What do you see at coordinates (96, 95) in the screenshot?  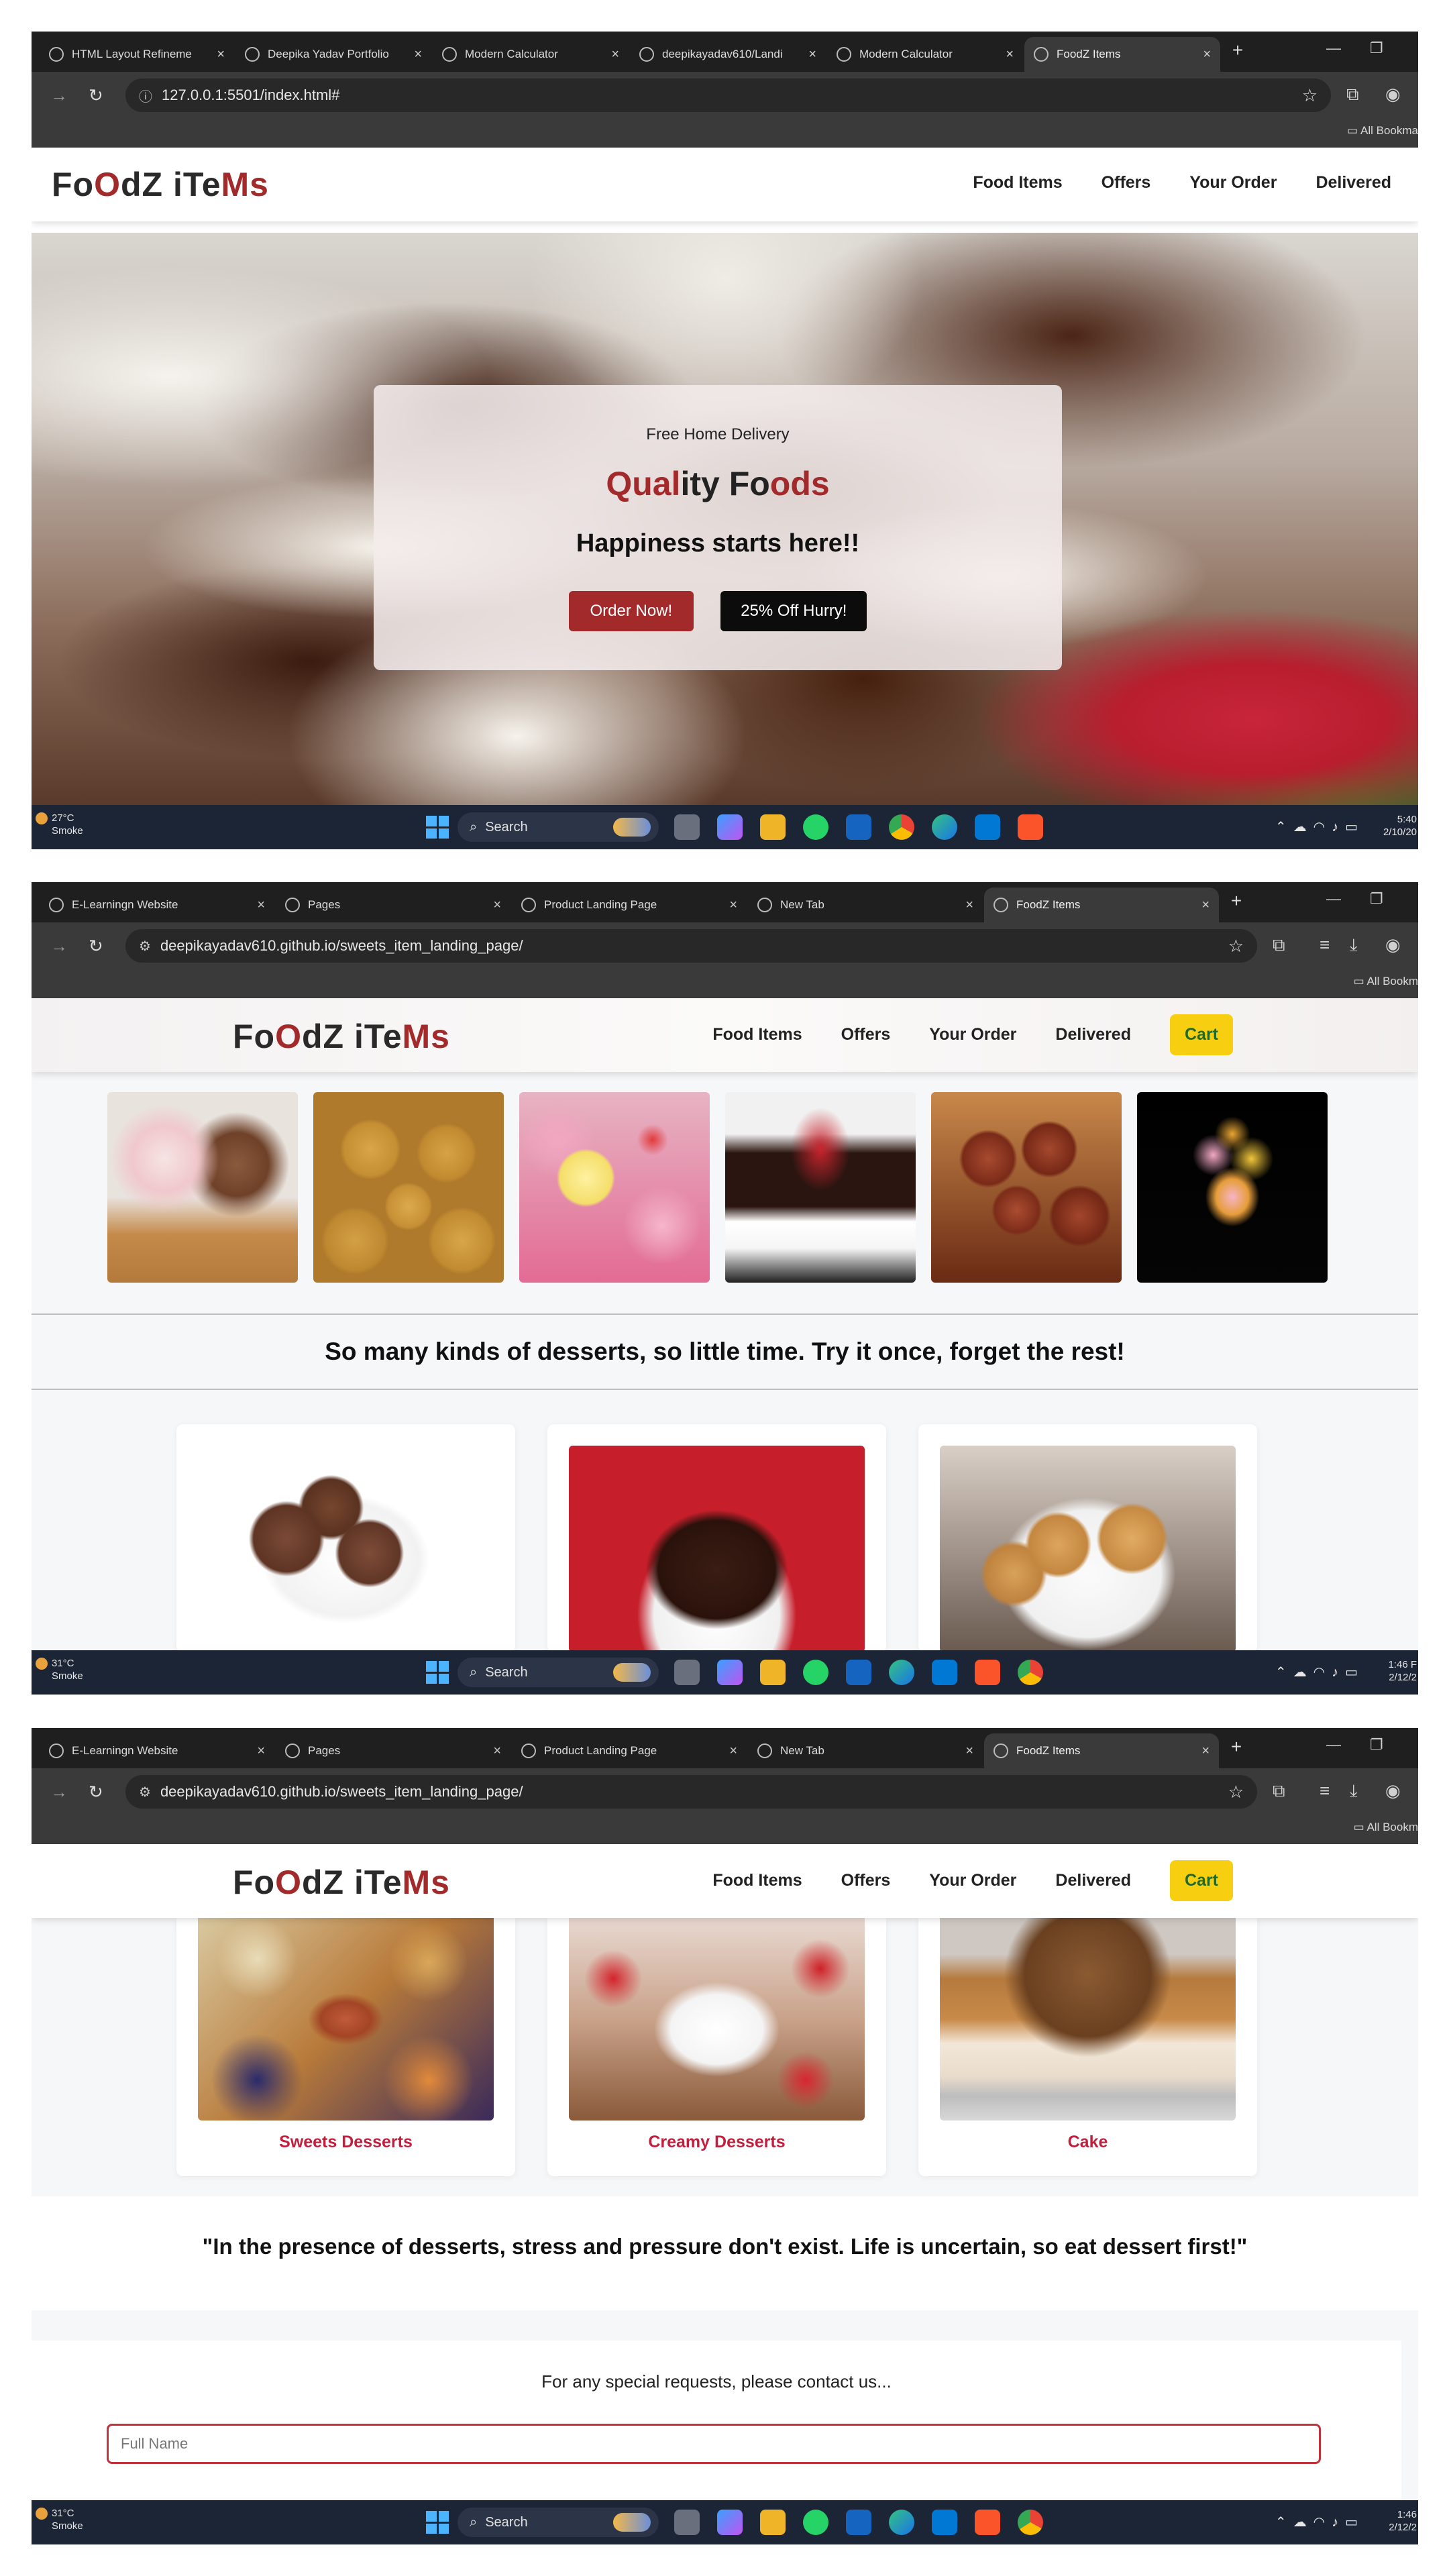 I see `reload-icon: ↻` at bounding box center [96, 95].